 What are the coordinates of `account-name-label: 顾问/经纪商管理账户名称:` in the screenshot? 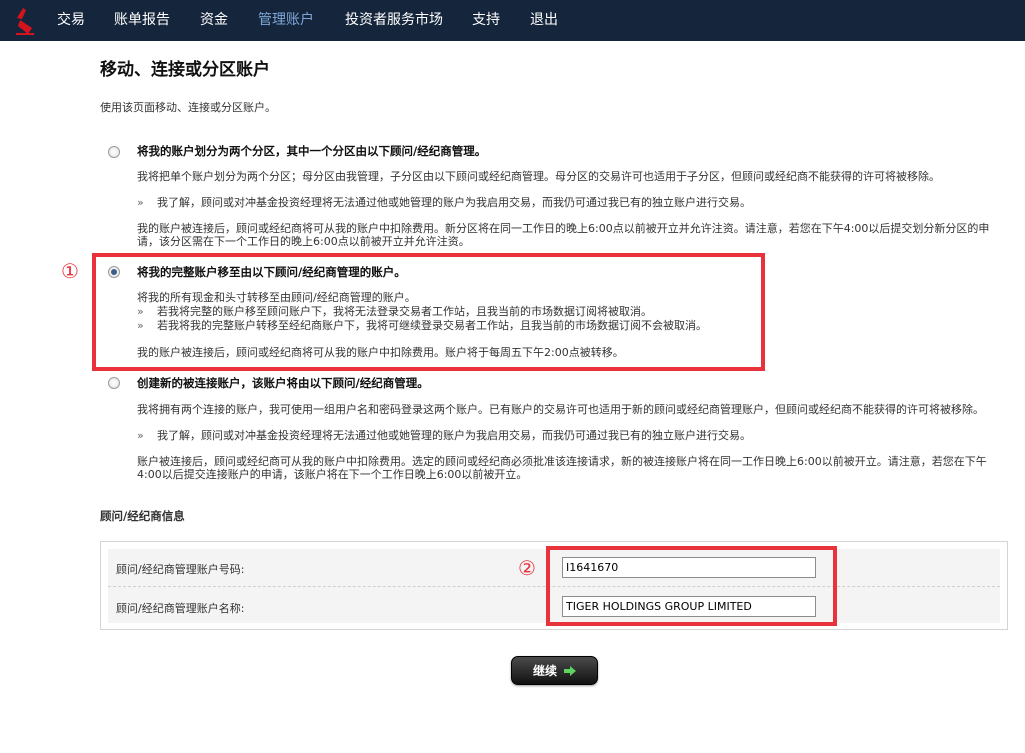 It's located at (180, 608).